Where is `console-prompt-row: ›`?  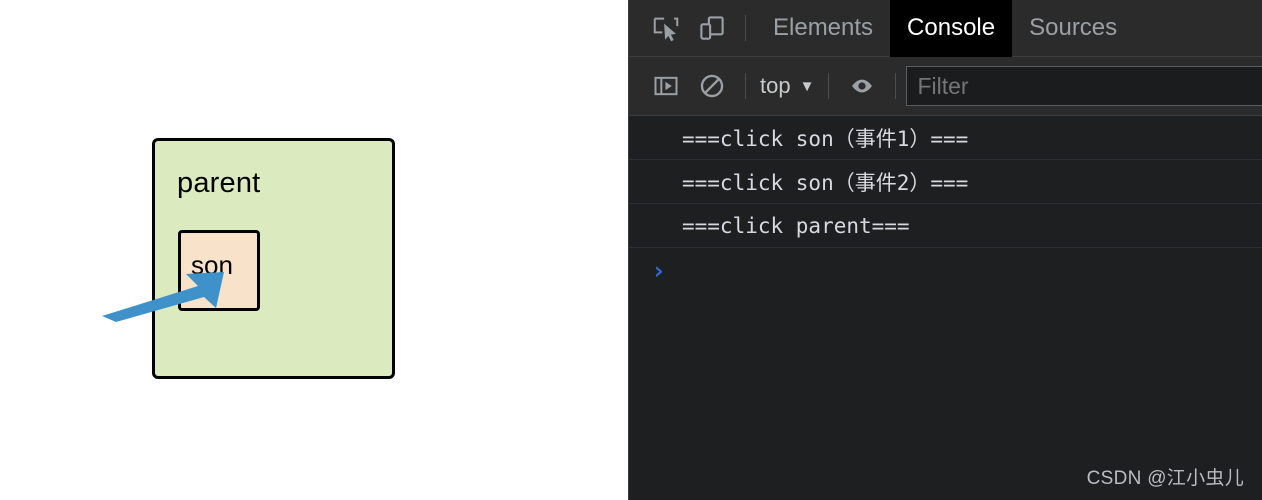 console-prompt-row: › is located at coordinates (945, 270).